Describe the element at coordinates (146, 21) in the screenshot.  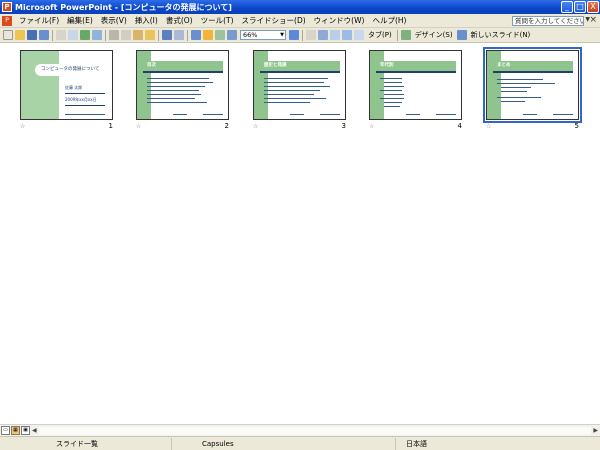
I see `menu-insert: 挿入(I)` at that location.